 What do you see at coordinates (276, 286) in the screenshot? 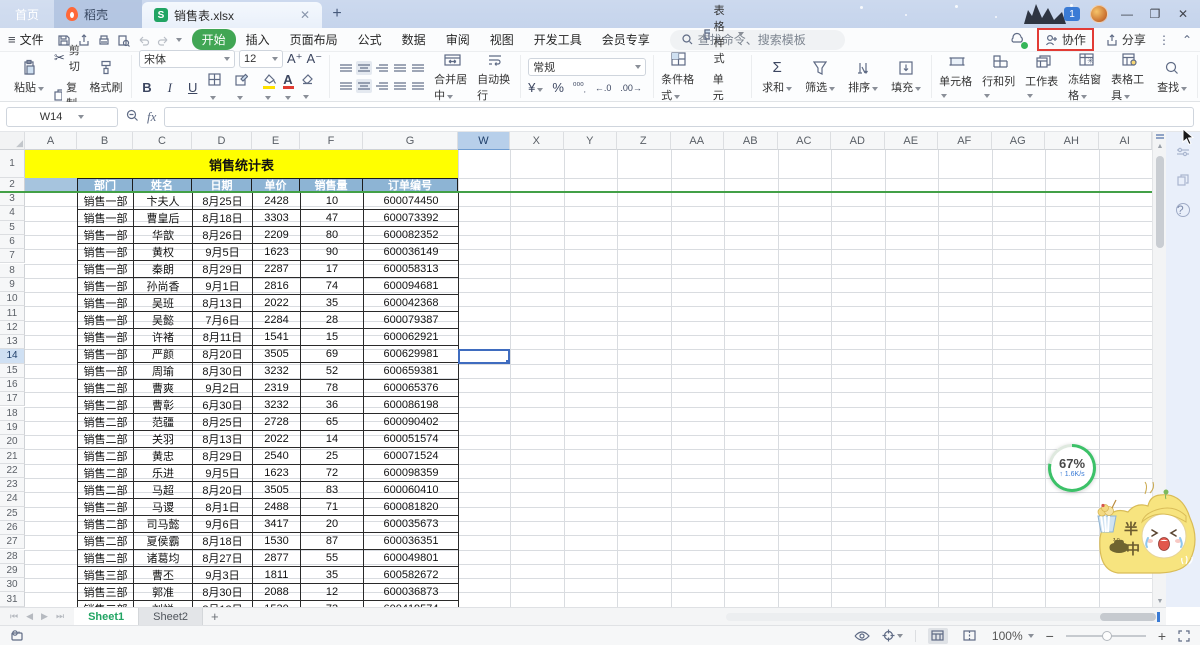
I see `cell: 2816` at bounding box center [276, 286].